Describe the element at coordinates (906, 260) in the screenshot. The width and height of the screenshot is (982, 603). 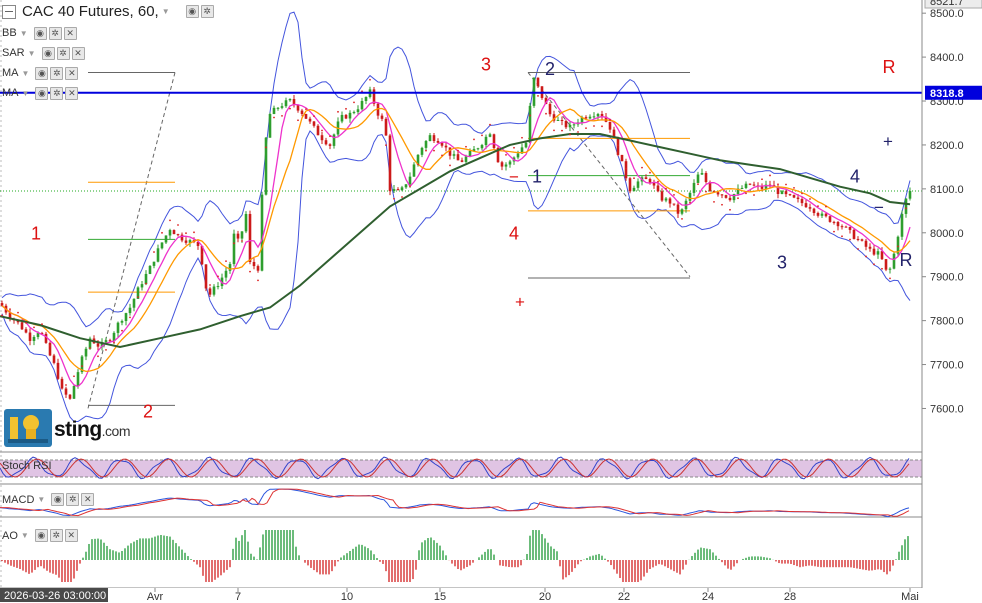
I see `wave-label: R` at that location.